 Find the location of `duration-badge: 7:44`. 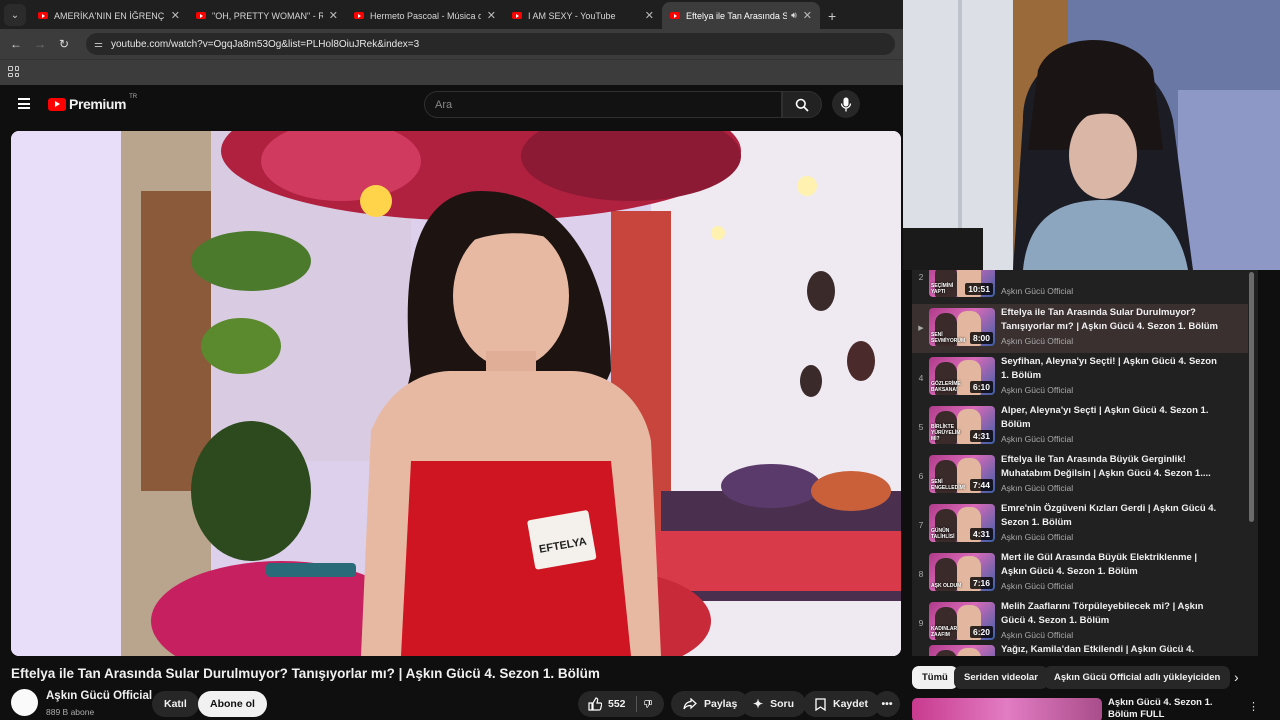

duration-badge: 7:44 is located at coordinates (981, 485).